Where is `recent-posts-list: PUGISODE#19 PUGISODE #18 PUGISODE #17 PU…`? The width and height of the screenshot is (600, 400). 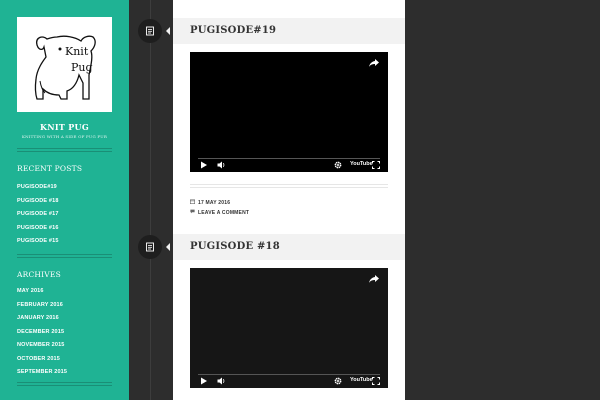 recent-posts-list: PUGISODE#19 PUGISODE #18 PUGISODE #17 PU… is located at coordinates (38, 215).